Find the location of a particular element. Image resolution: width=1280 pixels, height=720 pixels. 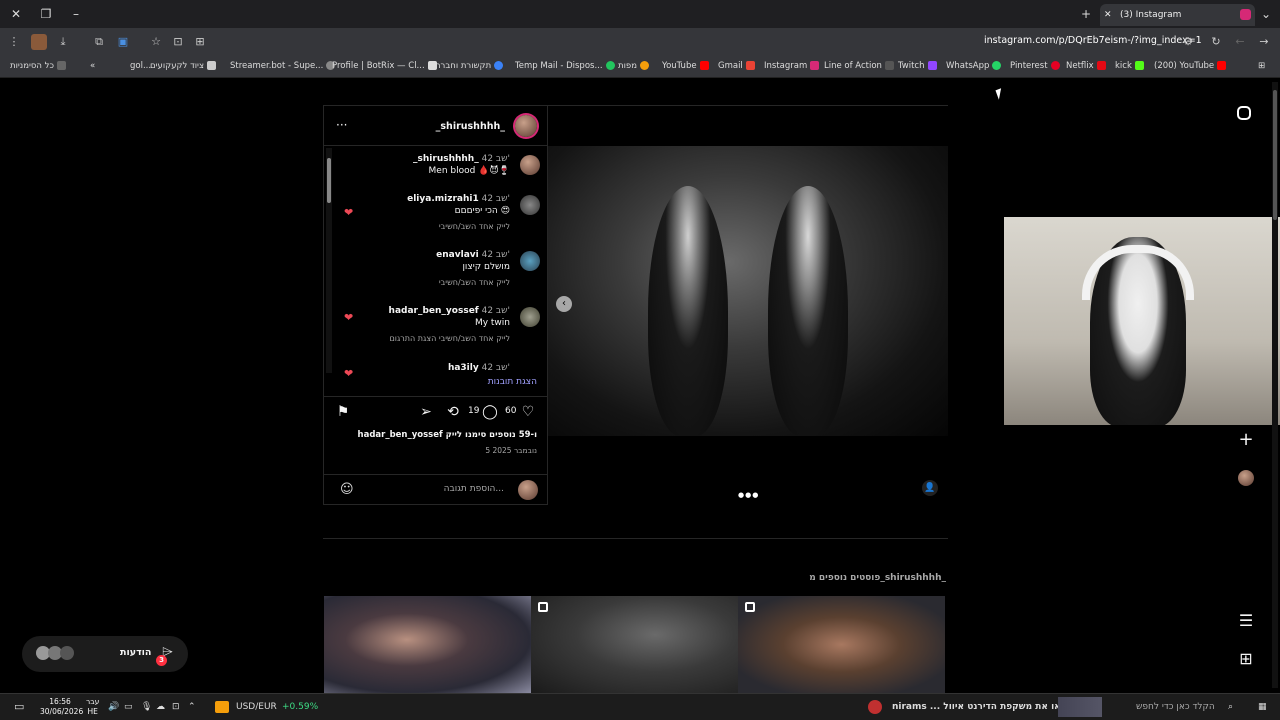

messages-pill: הודעות ⌲ 3 is located at coordinates (105, 654).